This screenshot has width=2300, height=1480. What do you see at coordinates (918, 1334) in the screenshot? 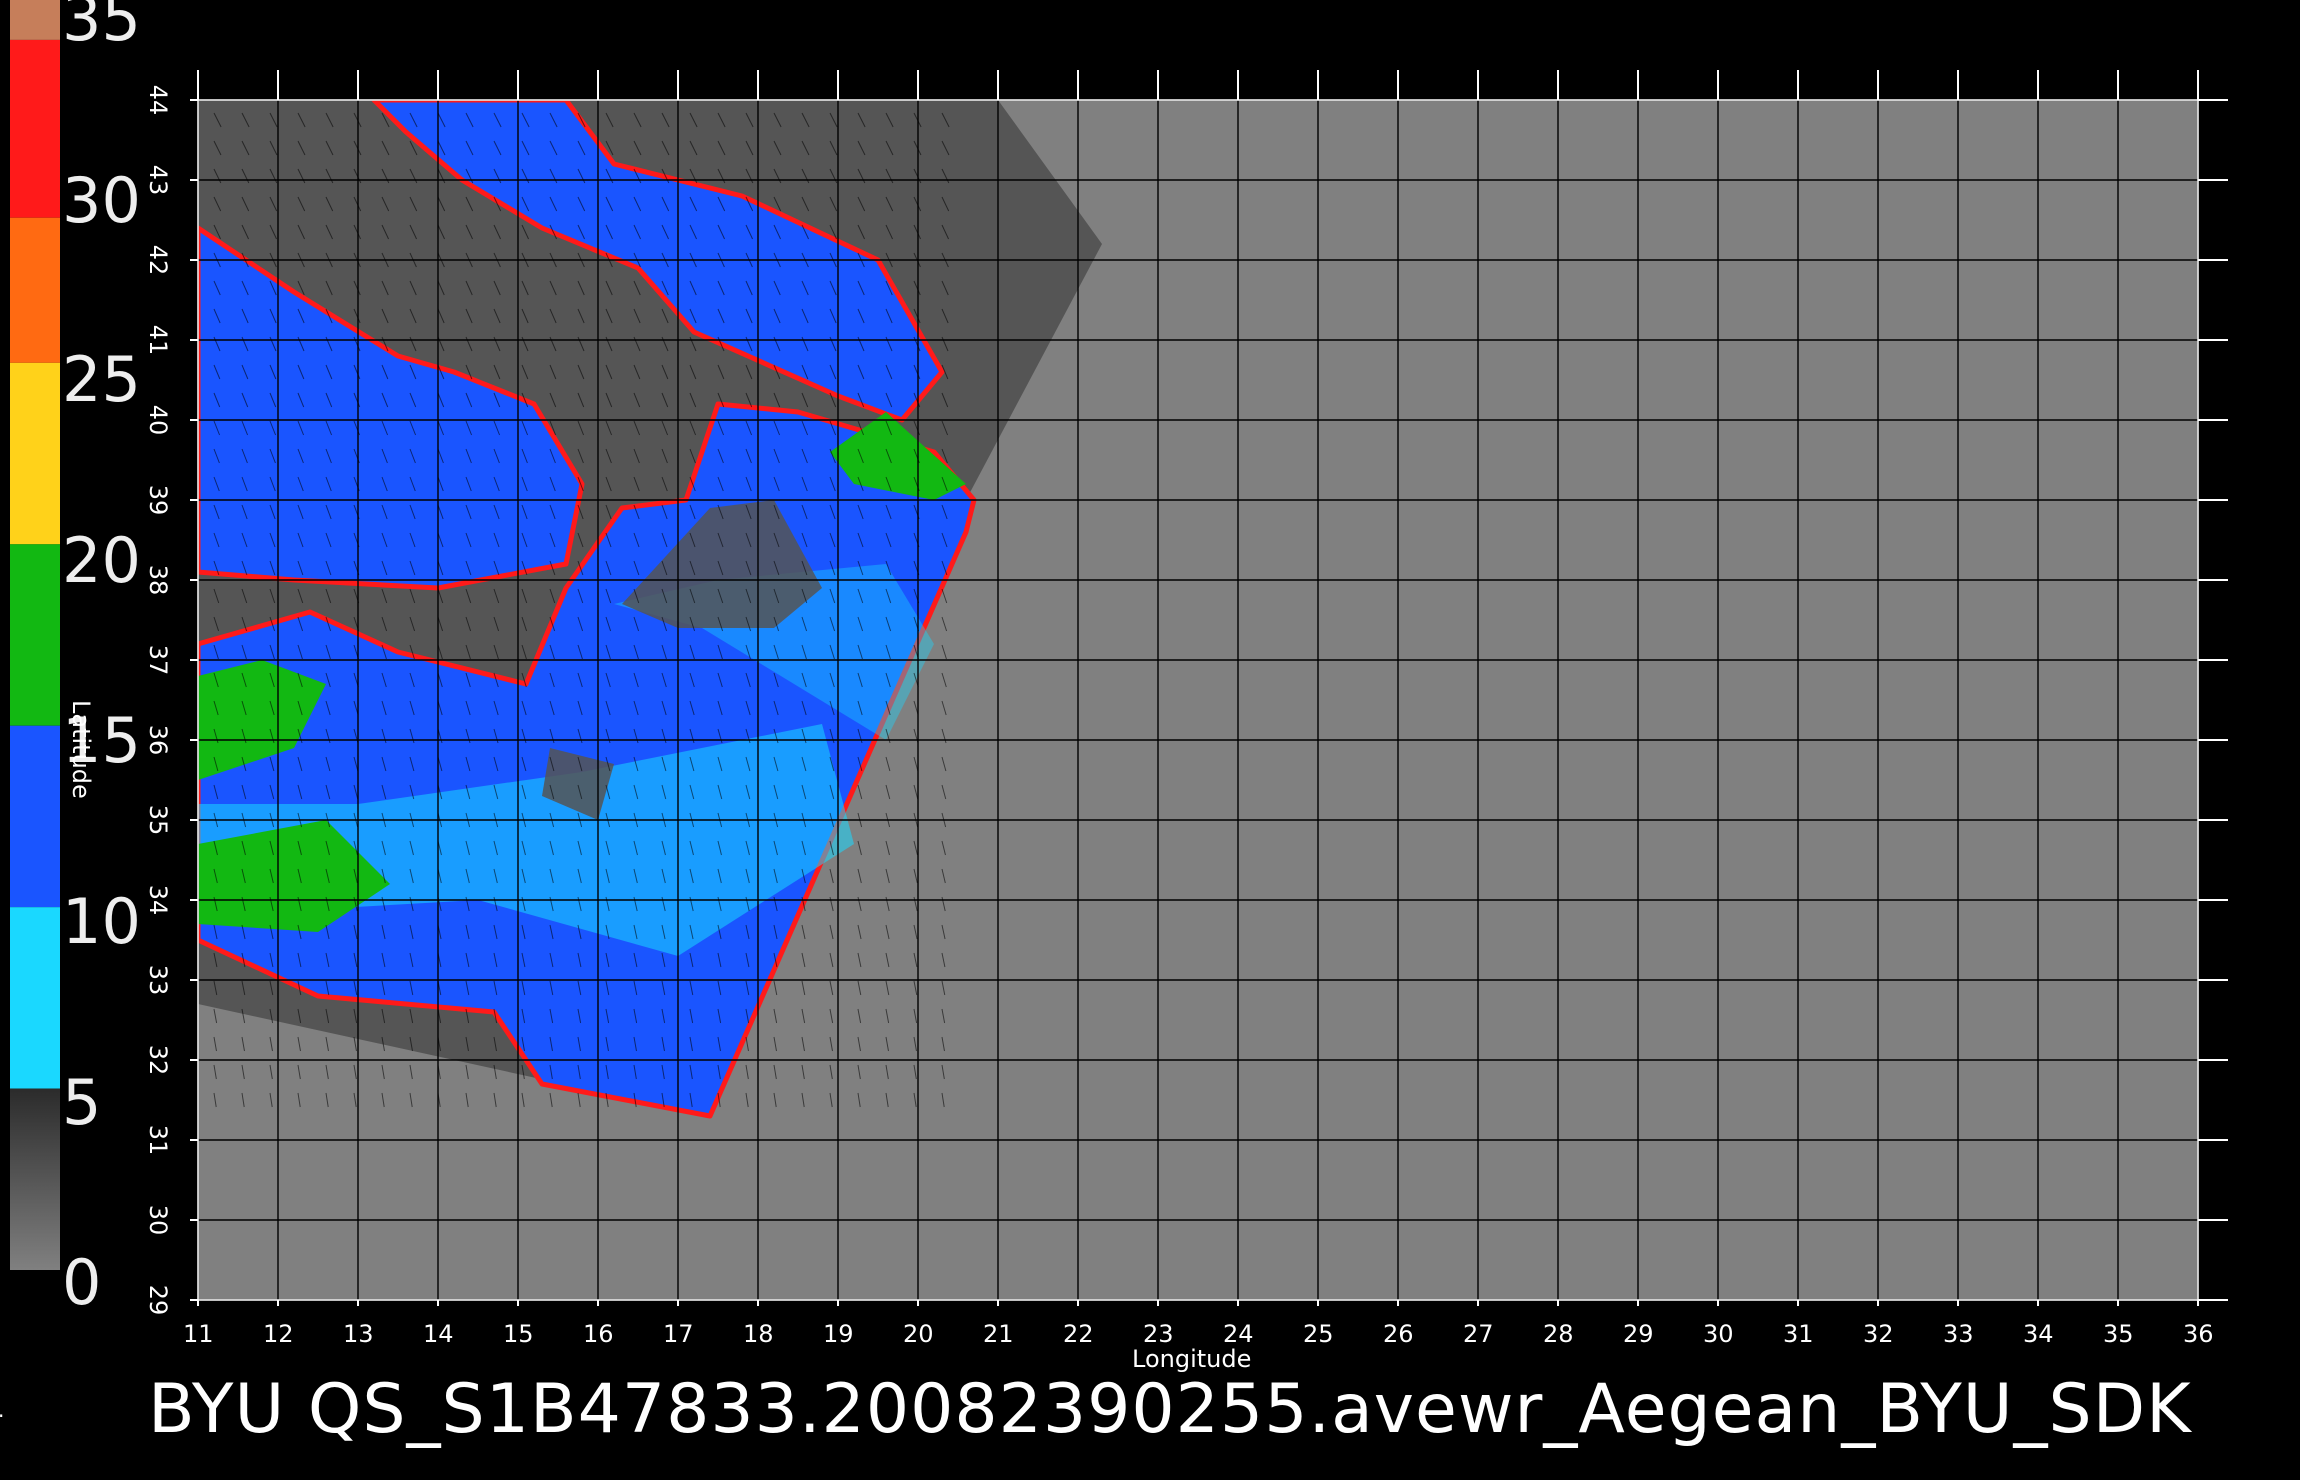
I see `longitude-tick-label: 20` at bounding box center [918, 1334].